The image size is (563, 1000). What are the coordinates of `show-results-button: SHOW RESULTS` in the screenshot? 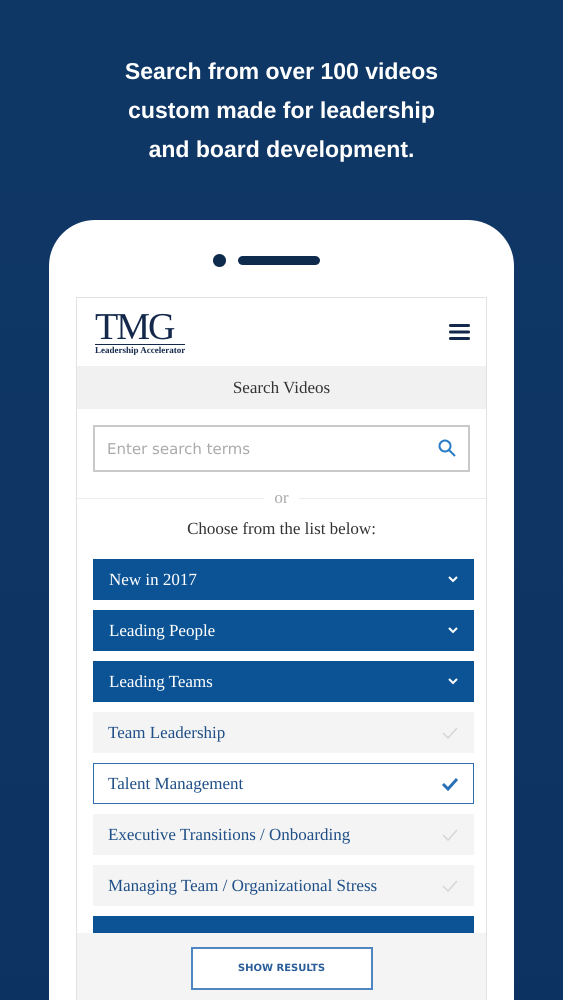 It's located at (281, 968).